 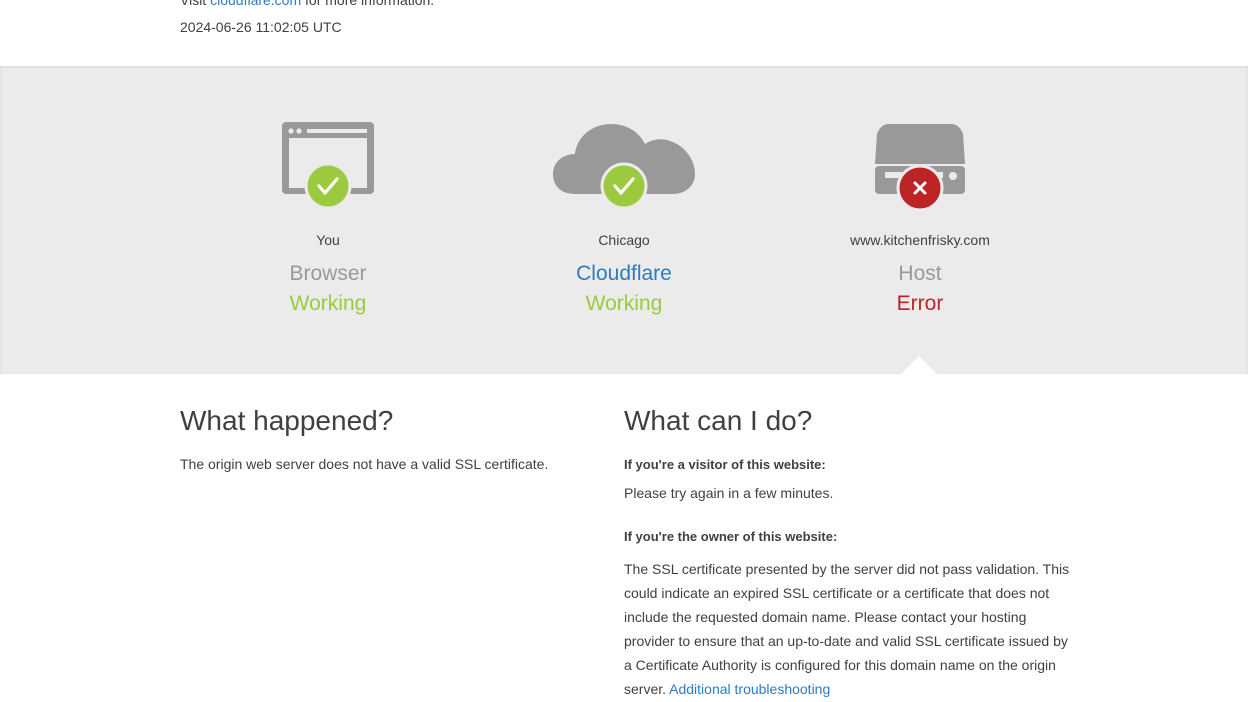 I want to click on x-icon, so click(x=920, y=188).